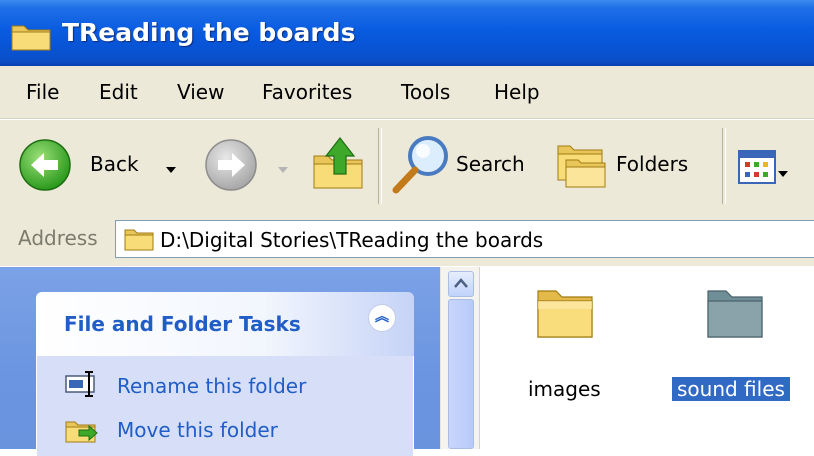 This screenshot has width=814, height=456. I want to click on address-field: D:\Digital Stories\TReading the boards, so click(464, 239).